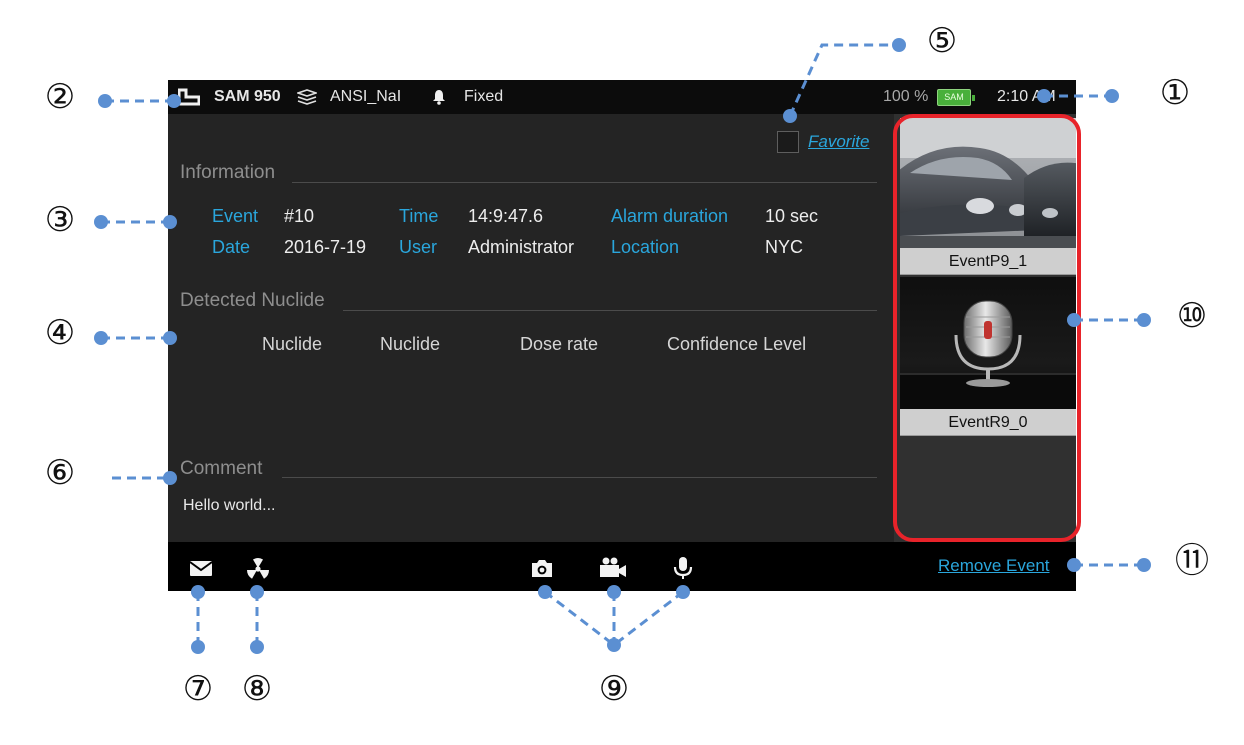 The width and height of the screenshot is (1244, 745). Describe the element at coordinates (60, 333) in the screenshot. I see `callout-number: ④` at that location.